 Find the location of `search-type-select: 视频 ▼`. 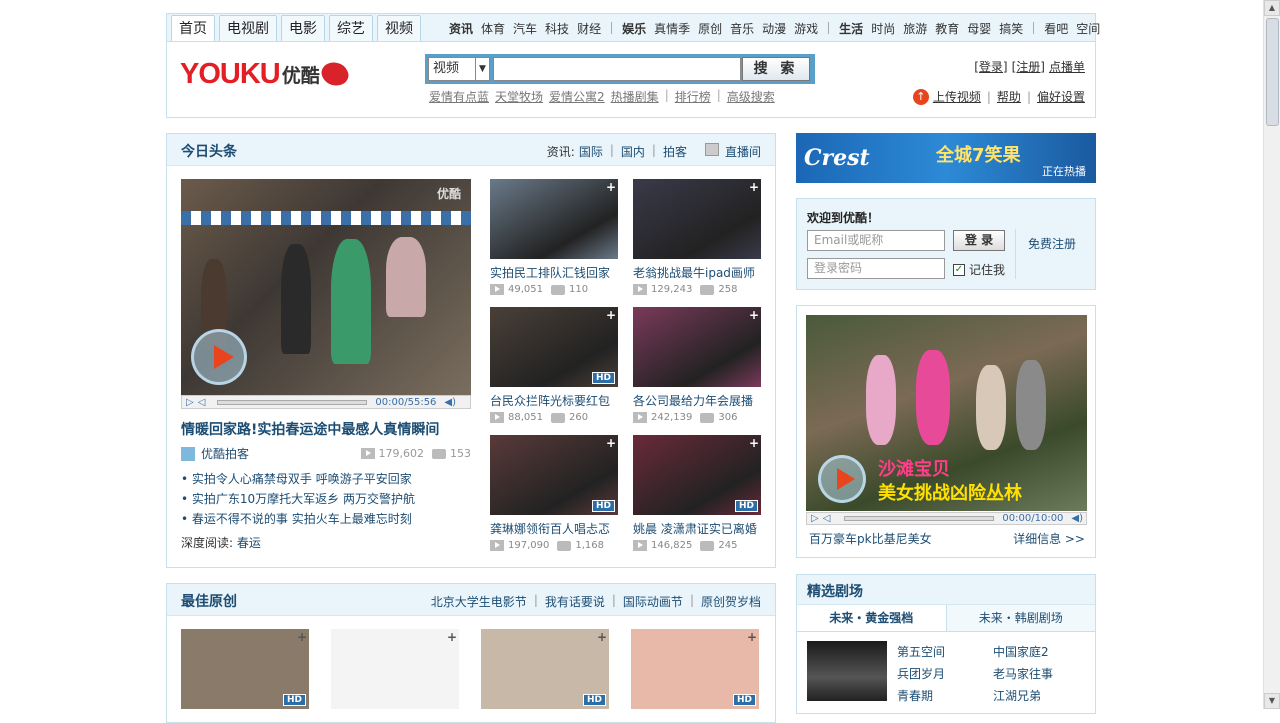

search-type-select: 视频 ▼ is located at coordinates (459, 69).